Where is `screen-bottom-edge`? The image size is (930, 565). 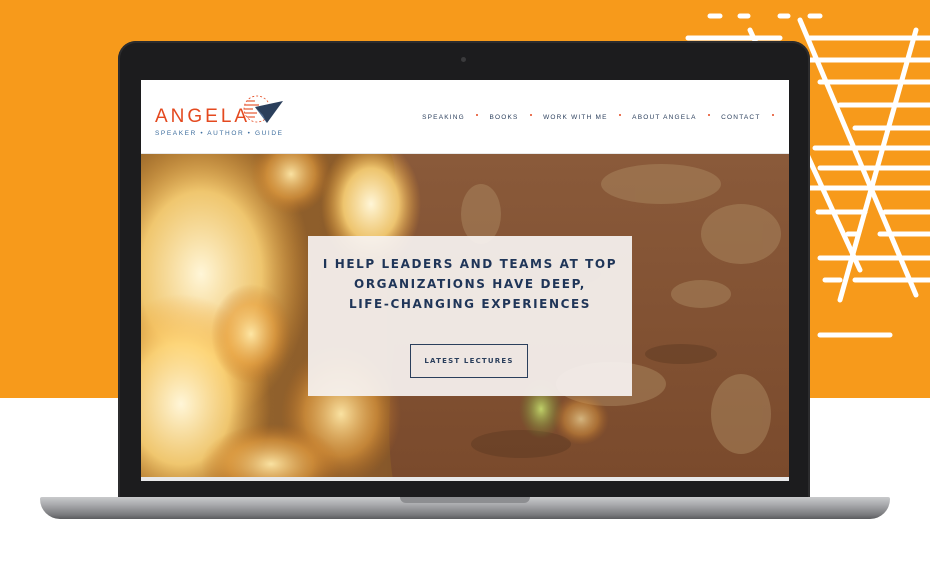 screen-bottom-edge is located at coordinates (465, 479).